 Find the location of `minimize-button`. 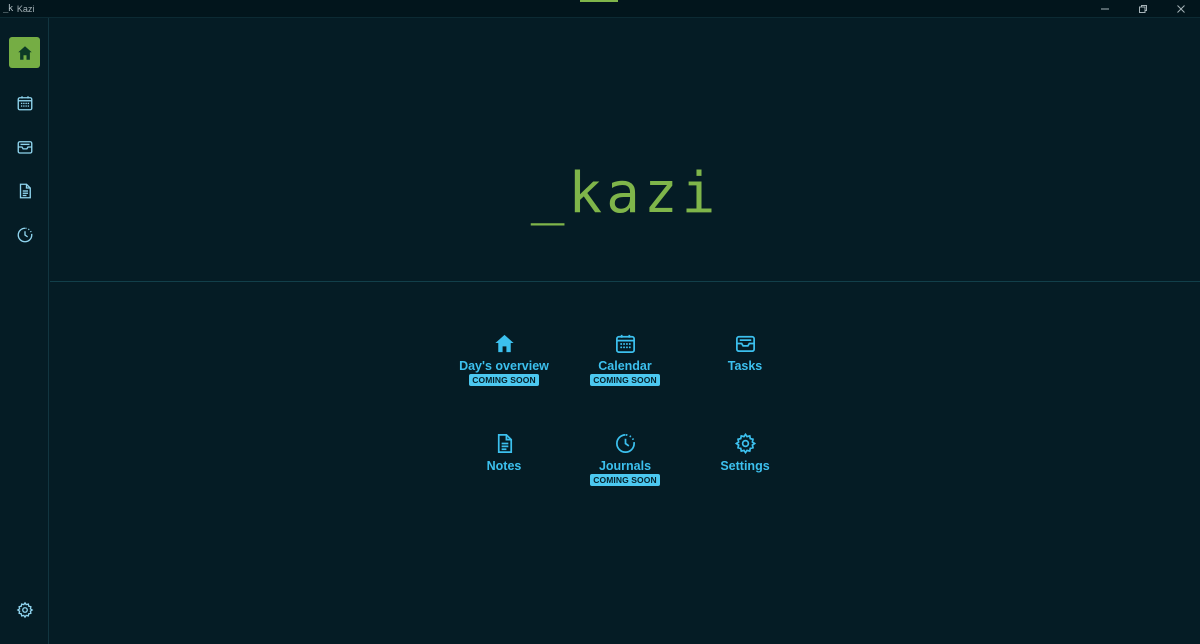

minimize-button is located at coordinates (1105, 9).